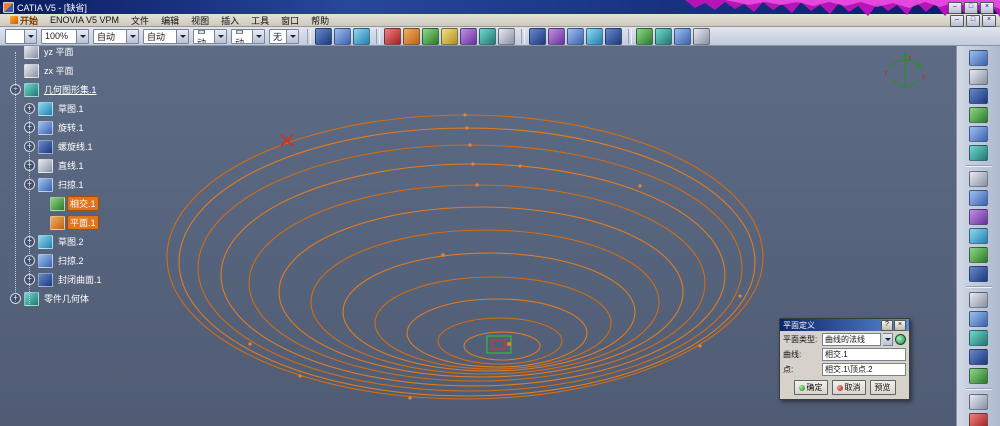  Describe the element at coordinates (290, 20) in the screenshot. I see `menu-item-window: 窗口` at that location.